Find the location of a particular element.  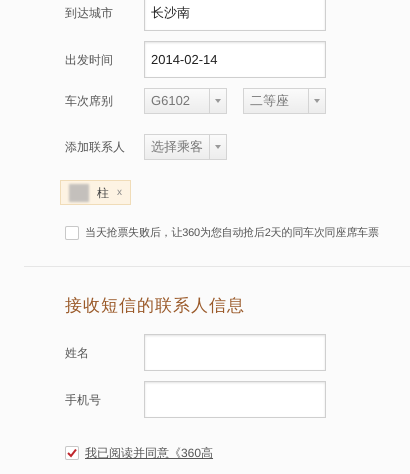

remove-button: x is located at coordinates (119, 192).